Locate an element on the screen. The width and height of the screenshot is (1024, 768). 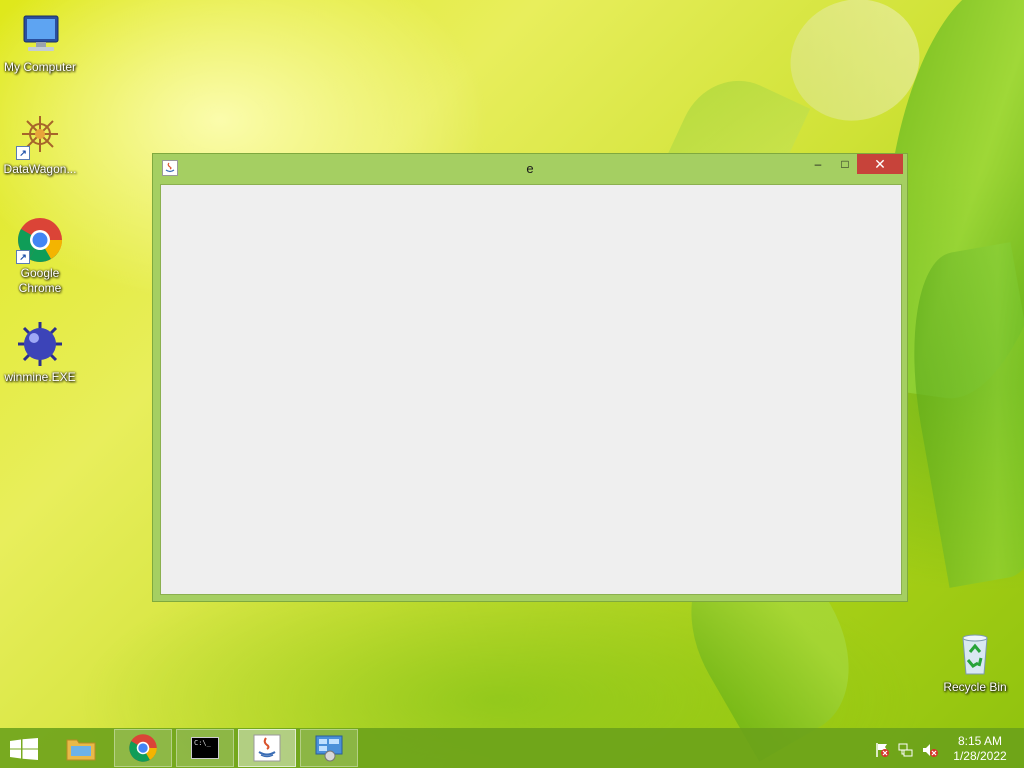
computer-icon is located at coordinates (40, 34).